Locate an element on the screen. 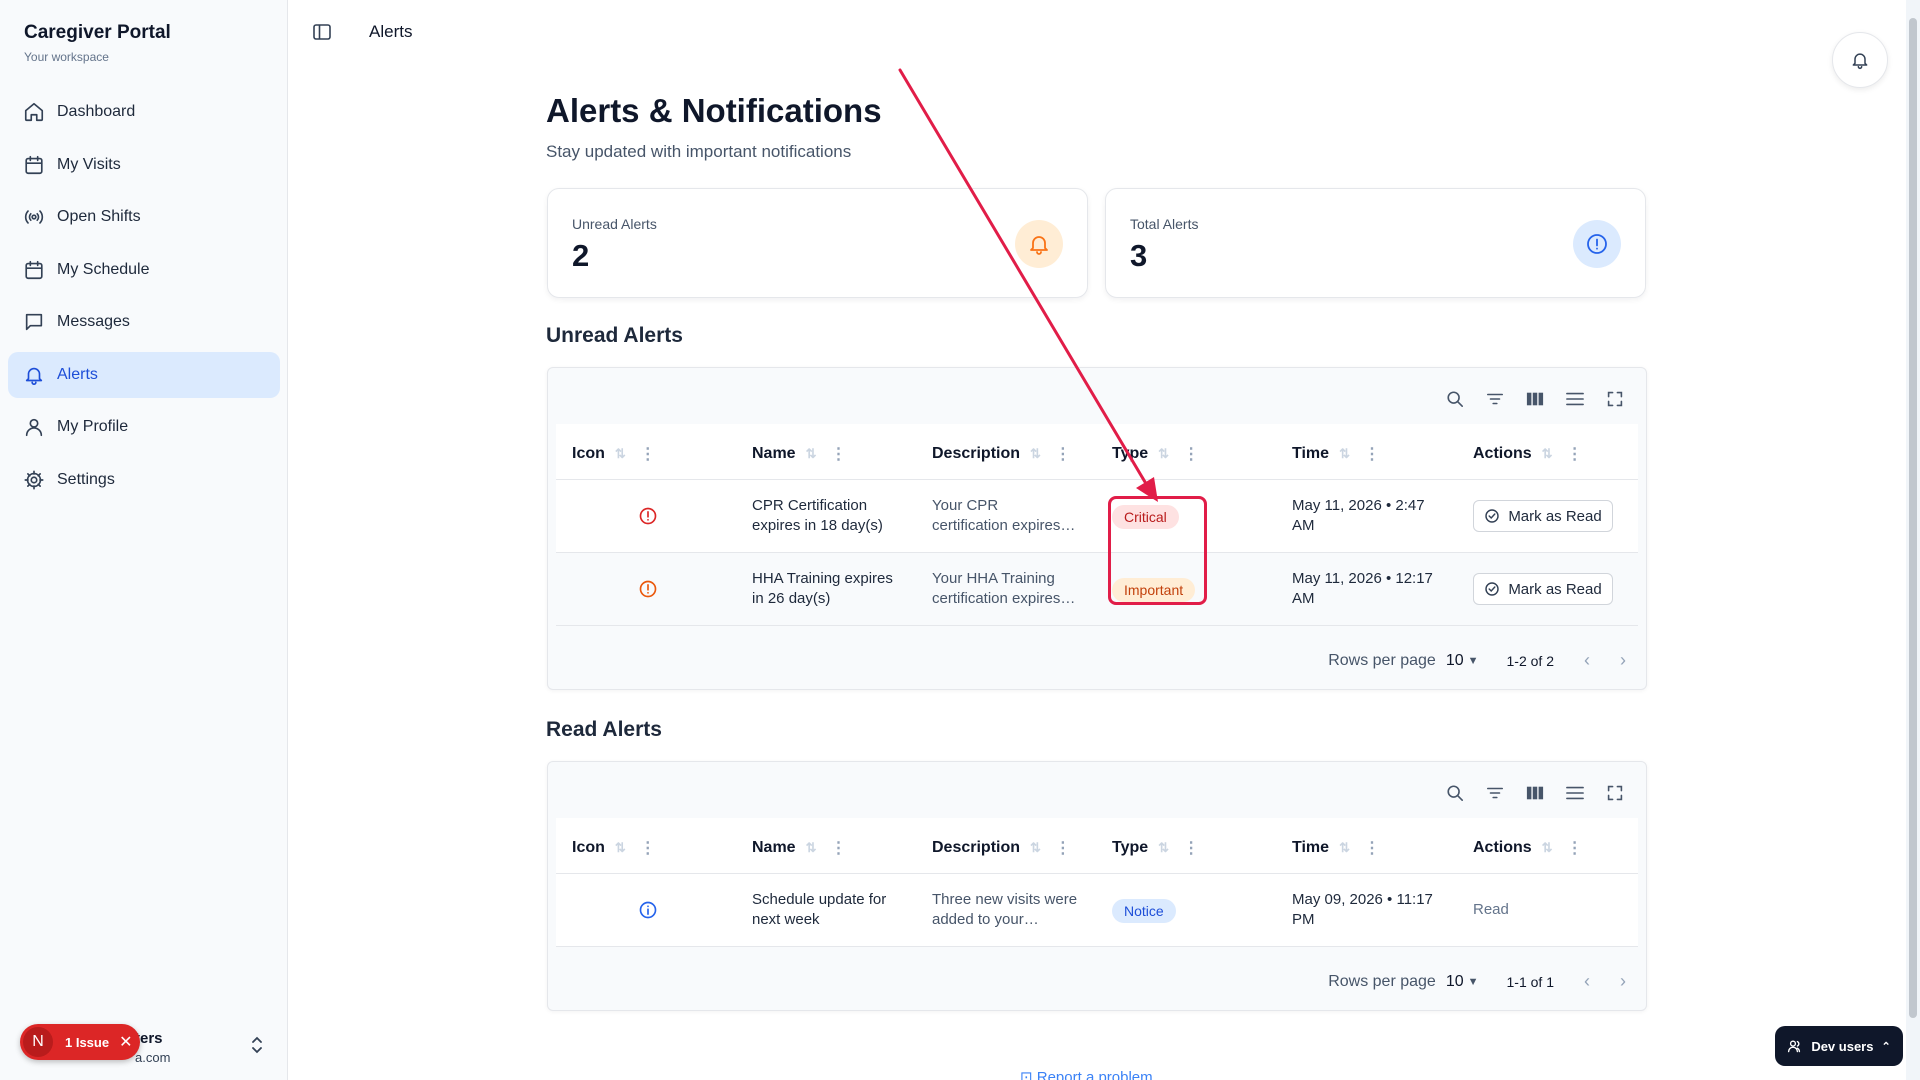 Image resolution: width=1920 pixels, height=1080 pixels. users-icon is located at coordinates (1794, 1046).